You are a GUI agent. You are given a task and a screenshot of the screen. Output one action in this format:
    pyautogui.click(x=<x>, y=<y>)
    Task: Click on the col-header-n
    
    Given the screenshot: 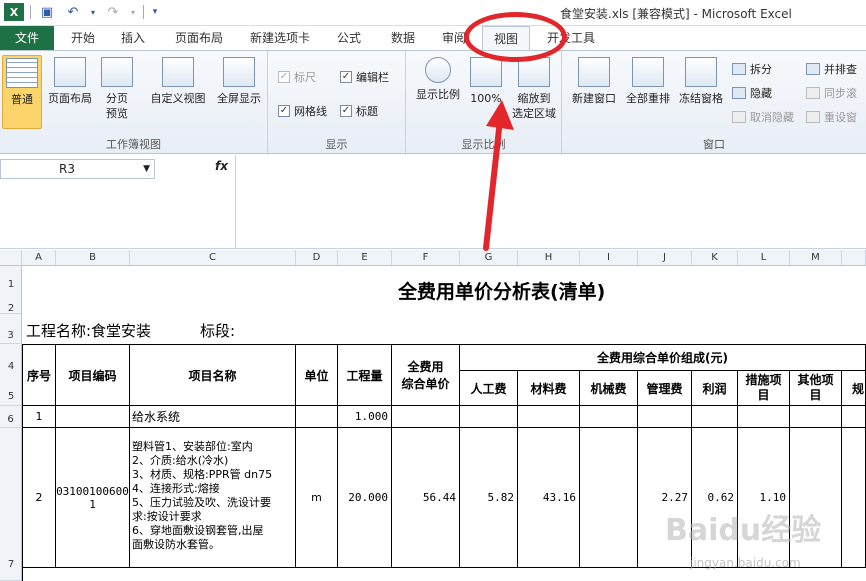 What is the action you would take?
    pyautogui.click(x=854, y=258)
    